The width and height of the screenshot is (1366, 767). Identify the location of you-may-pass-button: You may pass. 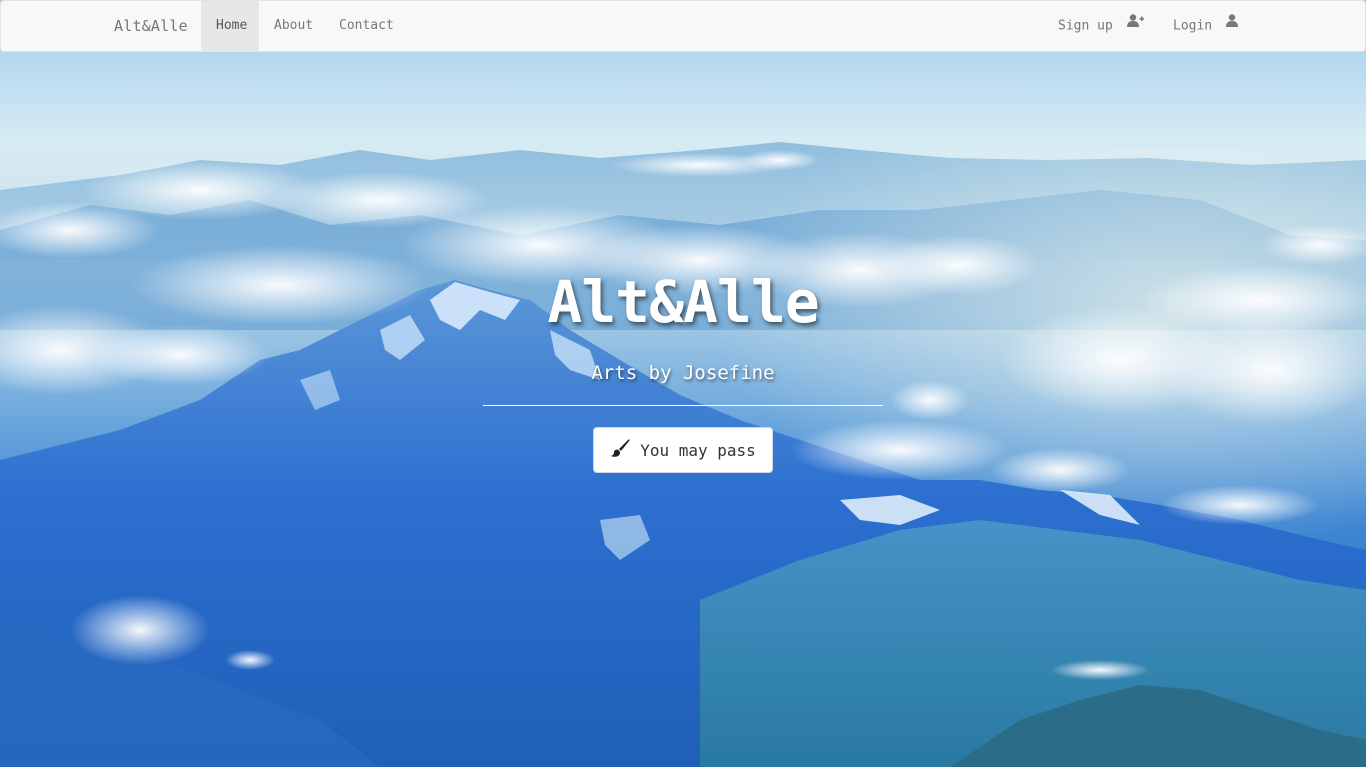
(683, 450).